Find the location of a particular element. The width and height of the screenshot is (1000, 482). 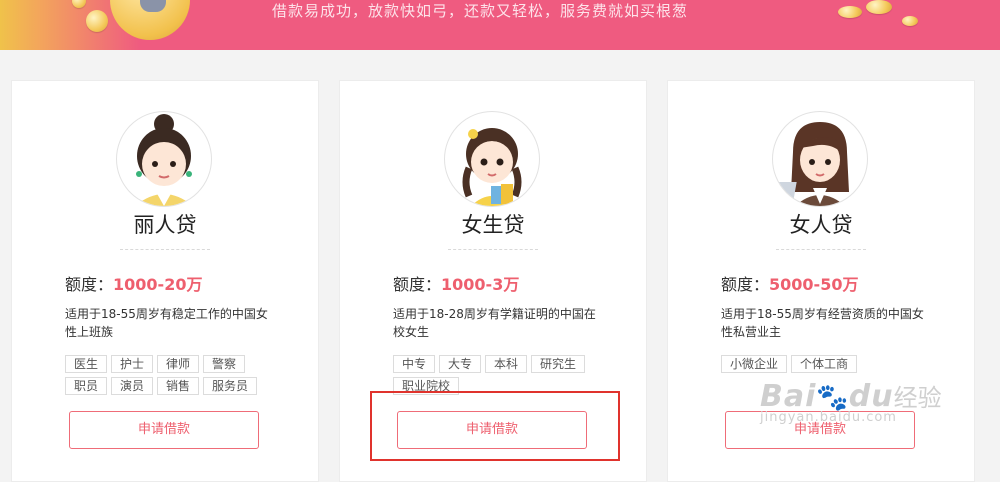

highlight-box is located at coordinates (495, 426).